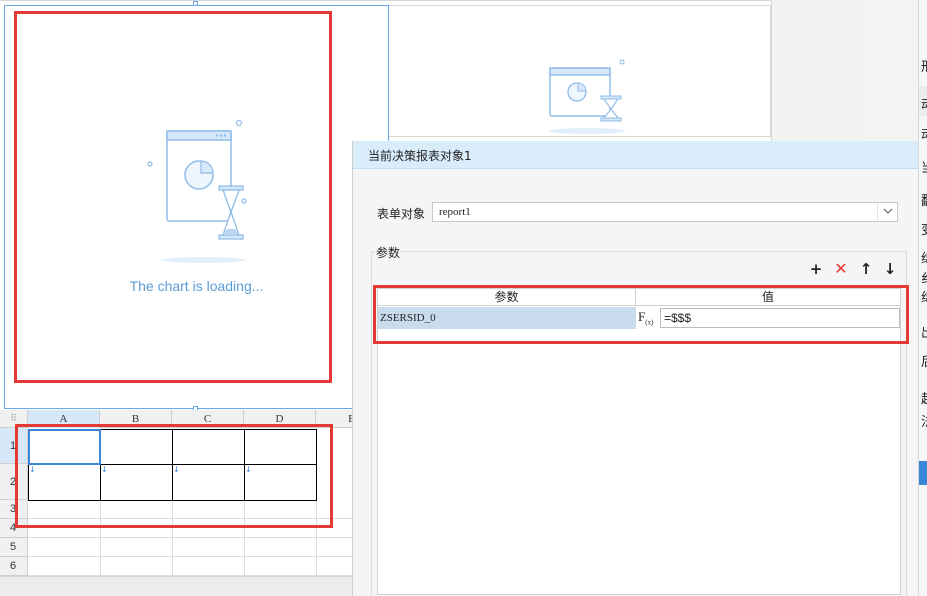 Image resolution: width=927 pixels, height=596 pixels. What do you see at coordinates (64, 482) in the screenshot?
I see `cell-a2` at bounding box center [64, 482].